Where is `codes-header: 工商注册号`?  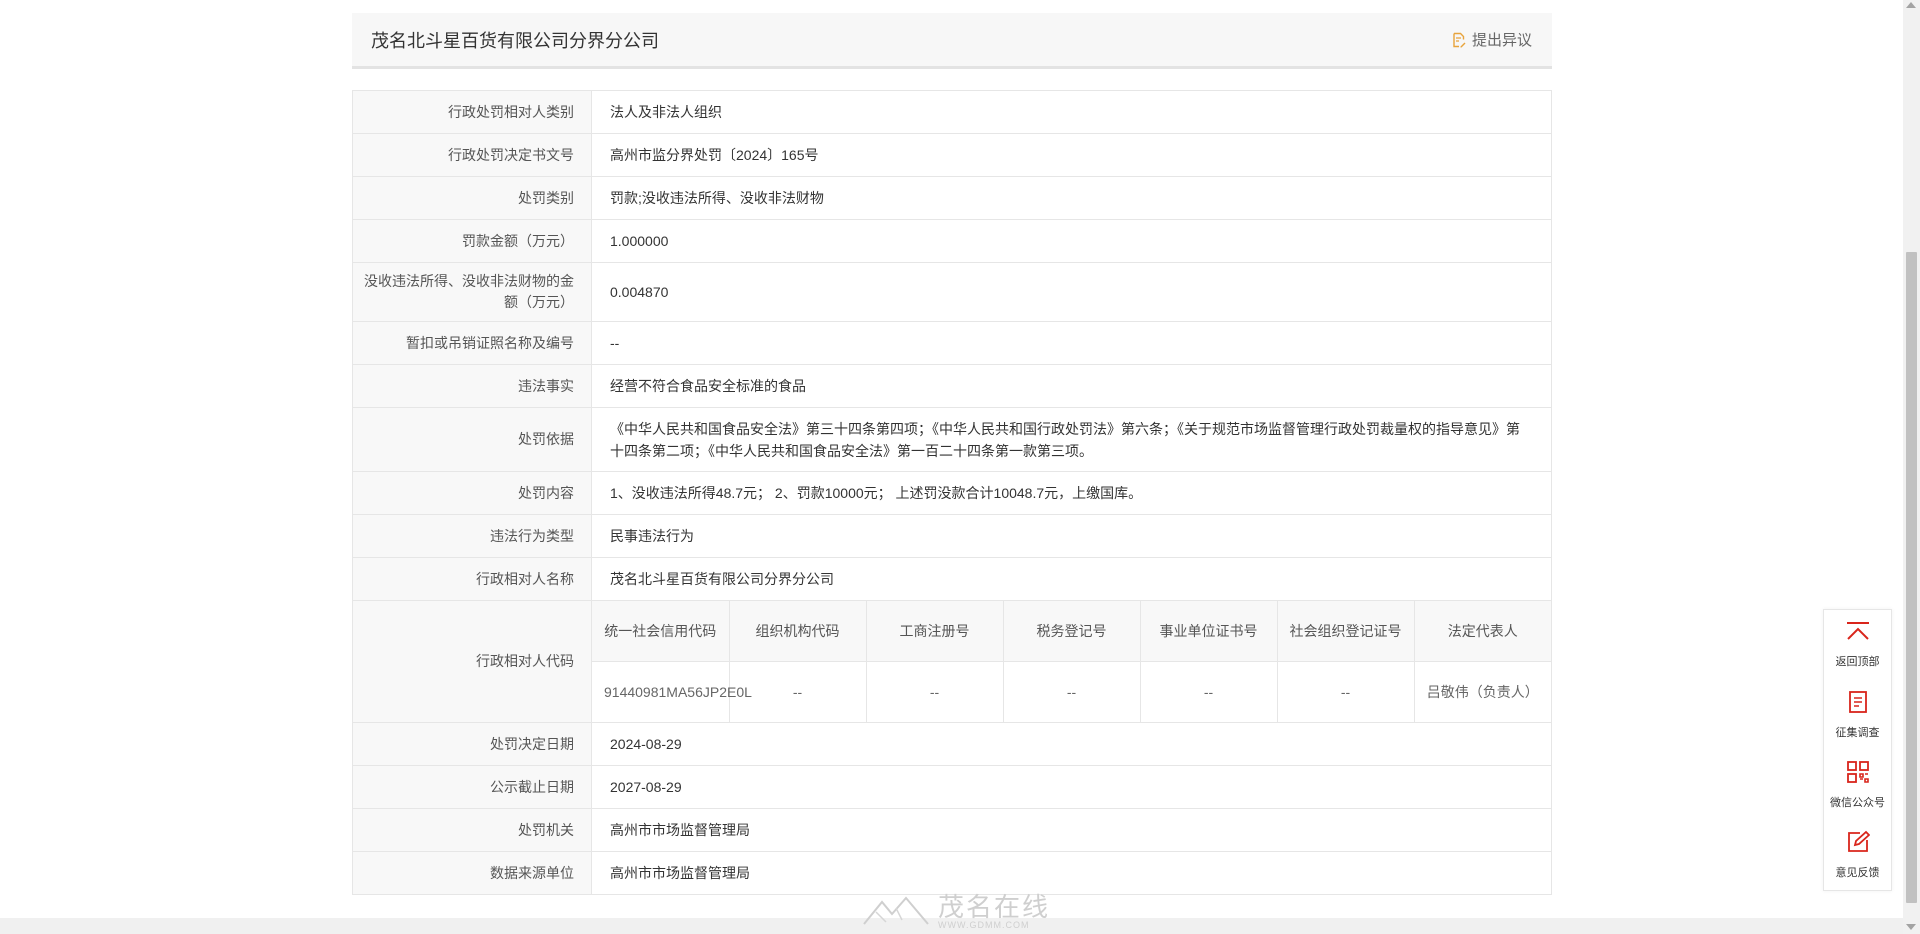
codes-header: 工商注册号 is located at coordinates (934, 631).